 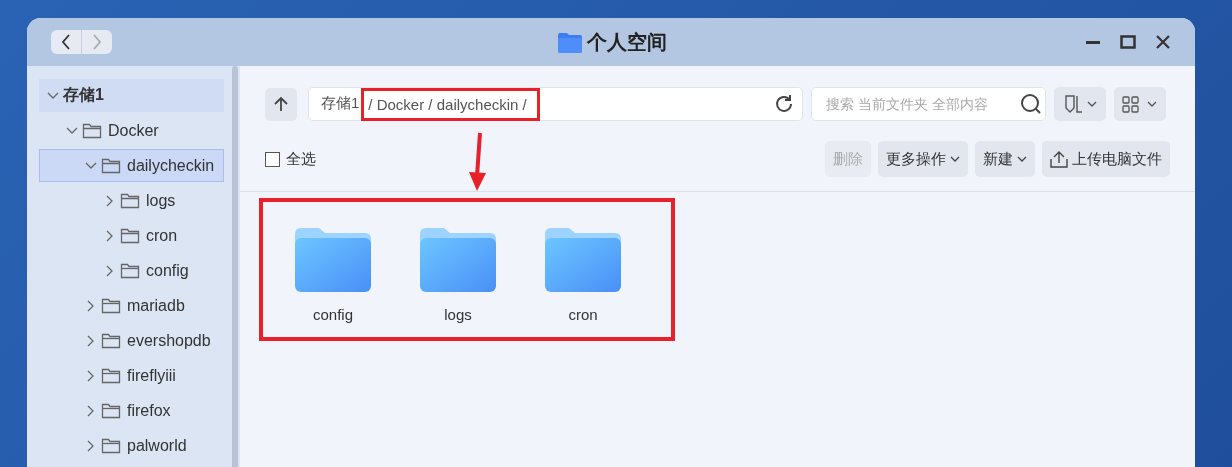 I want to click on sort-icon, so click(x=1080, y=104).